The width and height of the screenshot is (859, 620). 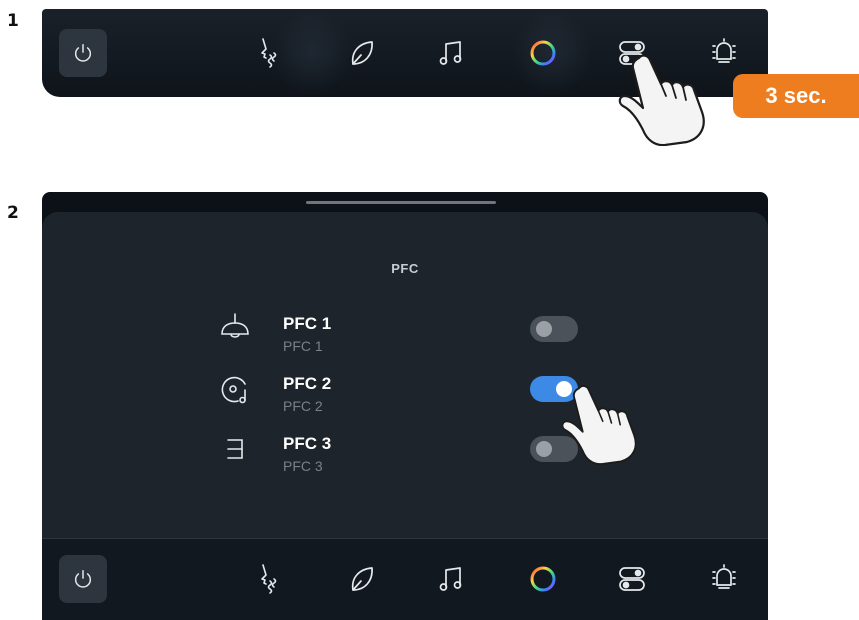 I want to click on pfc-1-toggle, so click(x=554, y=329).